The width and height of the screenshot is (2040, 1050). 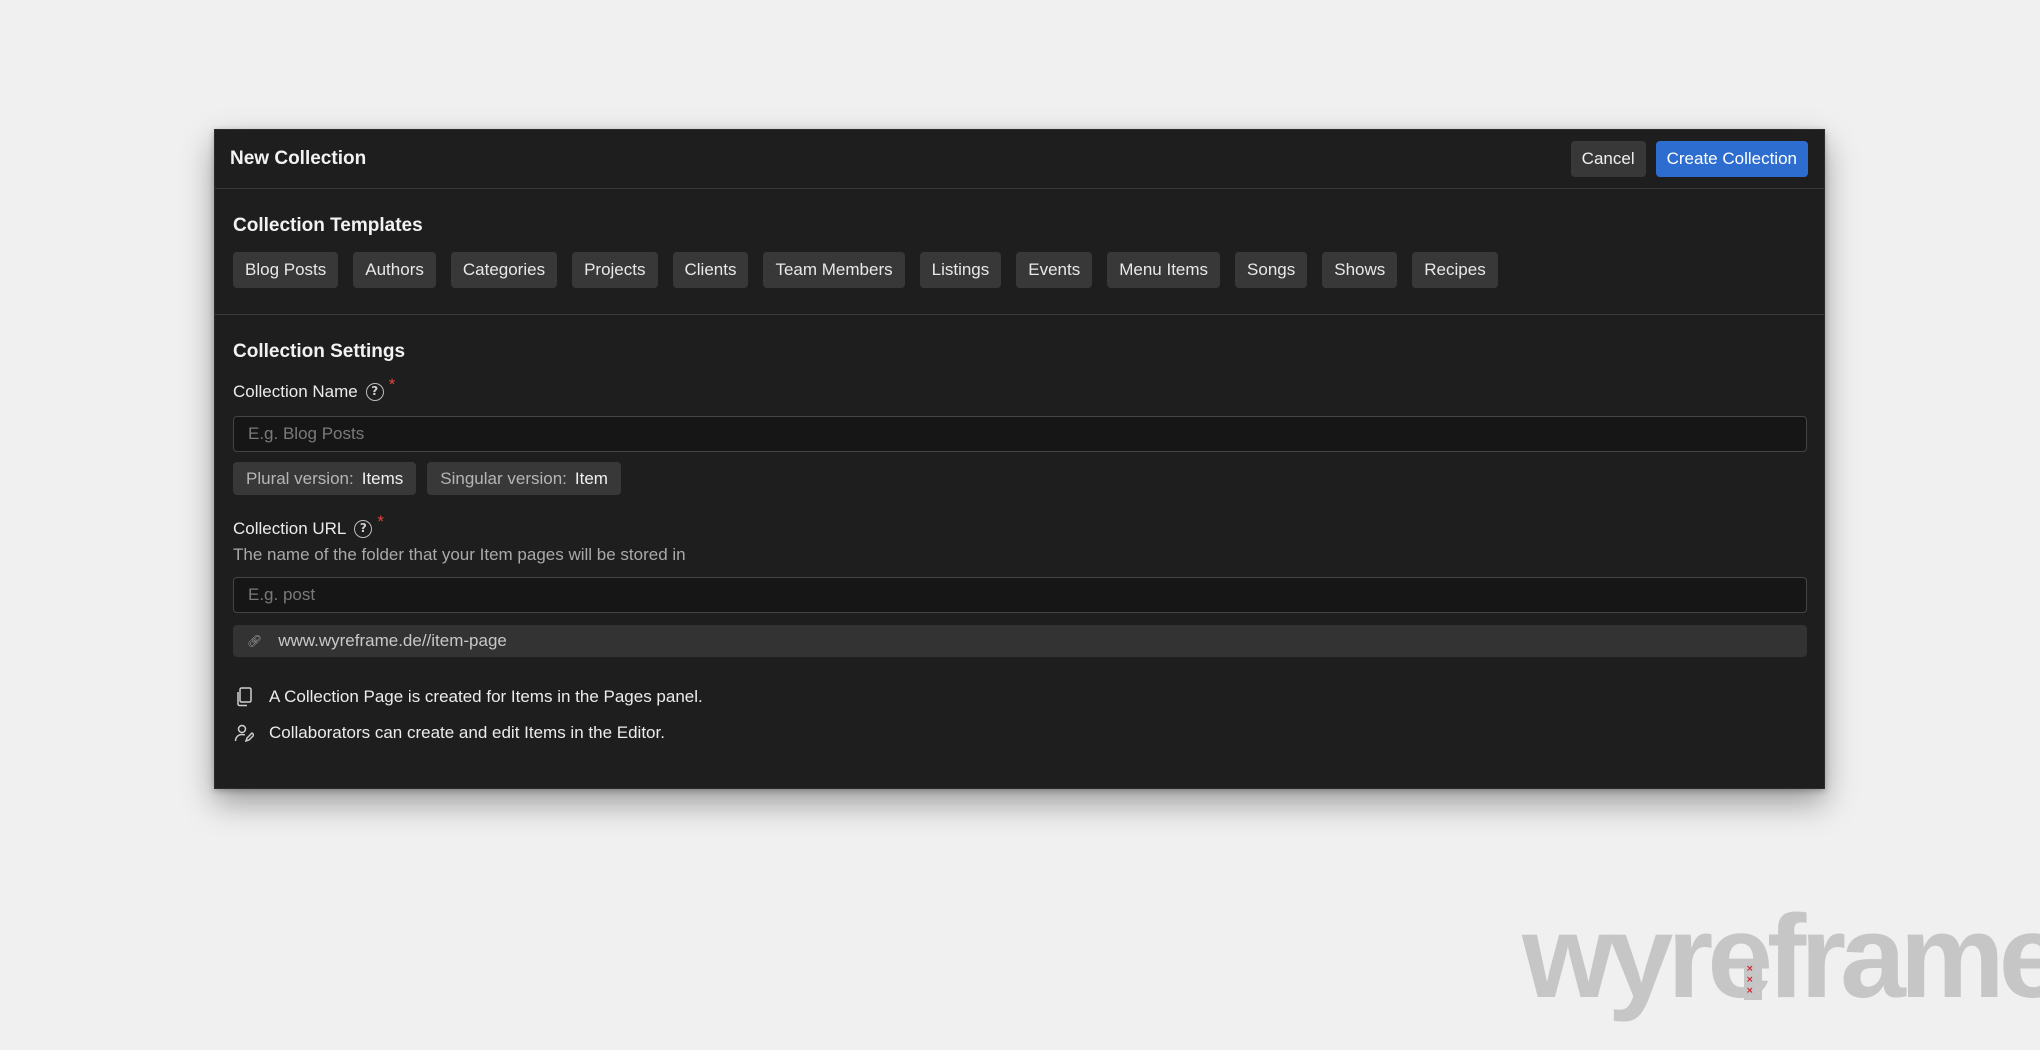 What do you see at coordinates (244, 733) in the screenshot?
I see `collaborator-edit-icon` at bounding box center [244, 733].